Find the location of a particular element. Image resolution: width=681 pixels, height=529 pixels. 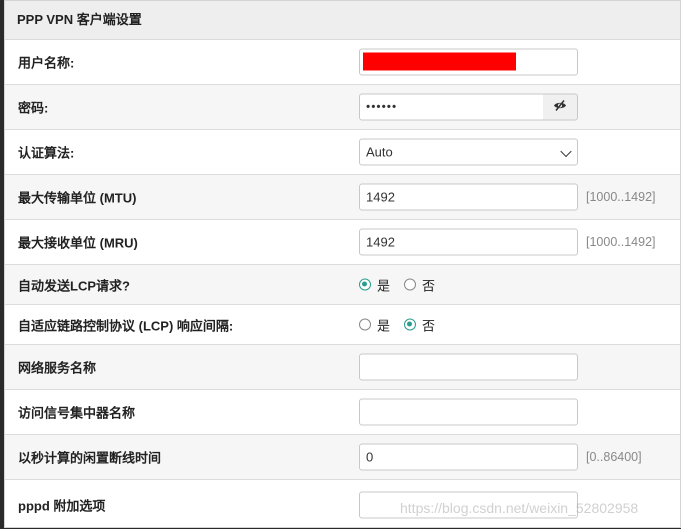

redacted-value is located at coordinates (439, 61).